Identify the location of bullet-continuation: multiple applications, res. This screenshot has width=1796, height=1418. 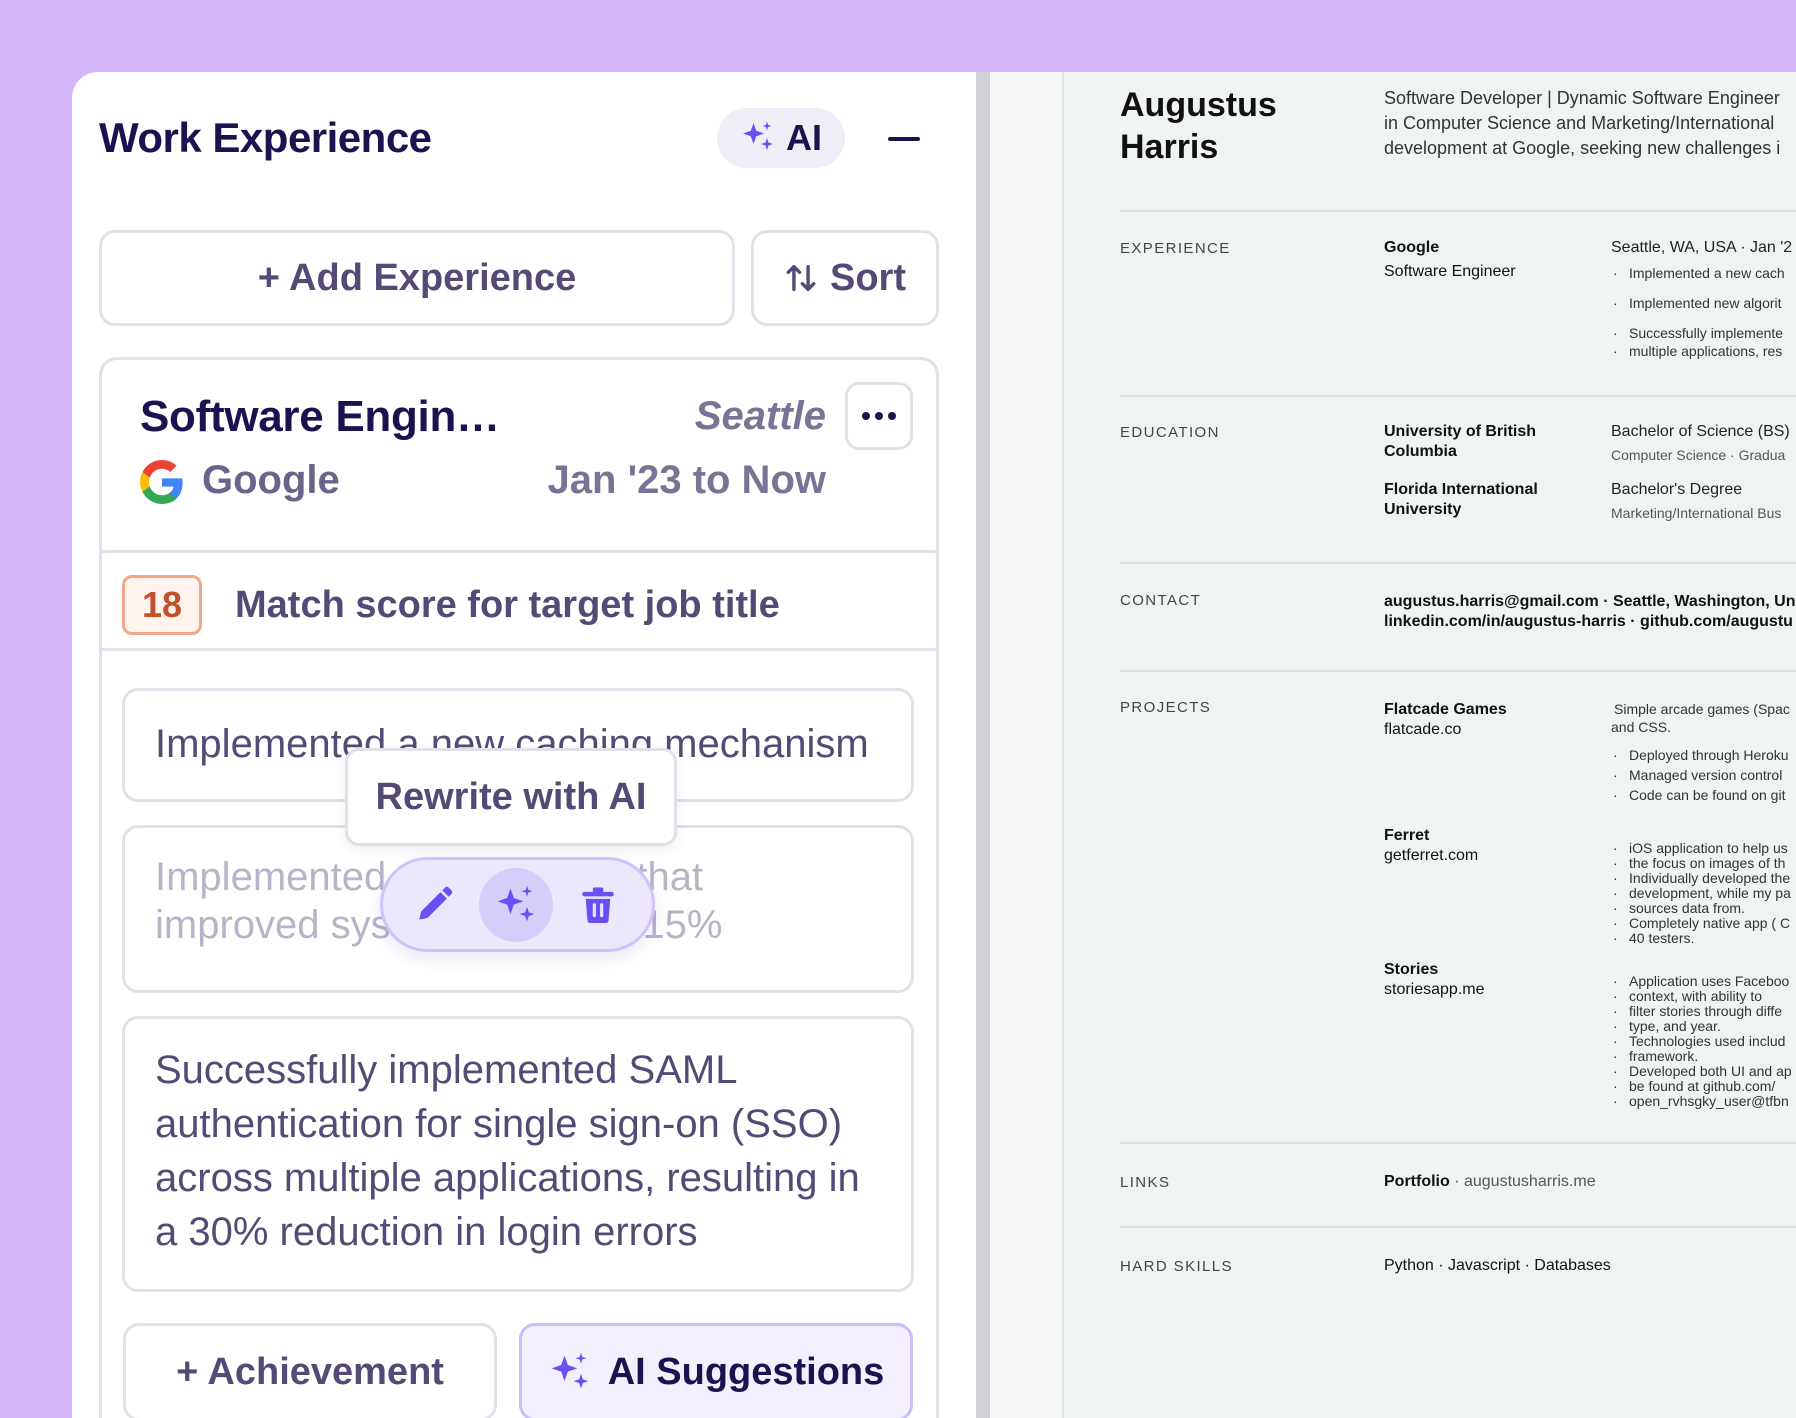
(1706, 351).